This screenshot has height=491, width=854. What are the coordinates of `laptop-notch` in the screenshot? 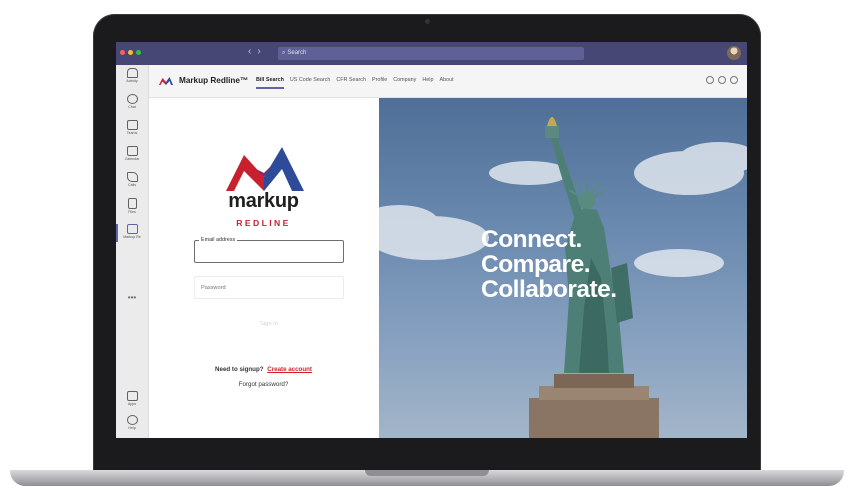 It's located at (427, 473).